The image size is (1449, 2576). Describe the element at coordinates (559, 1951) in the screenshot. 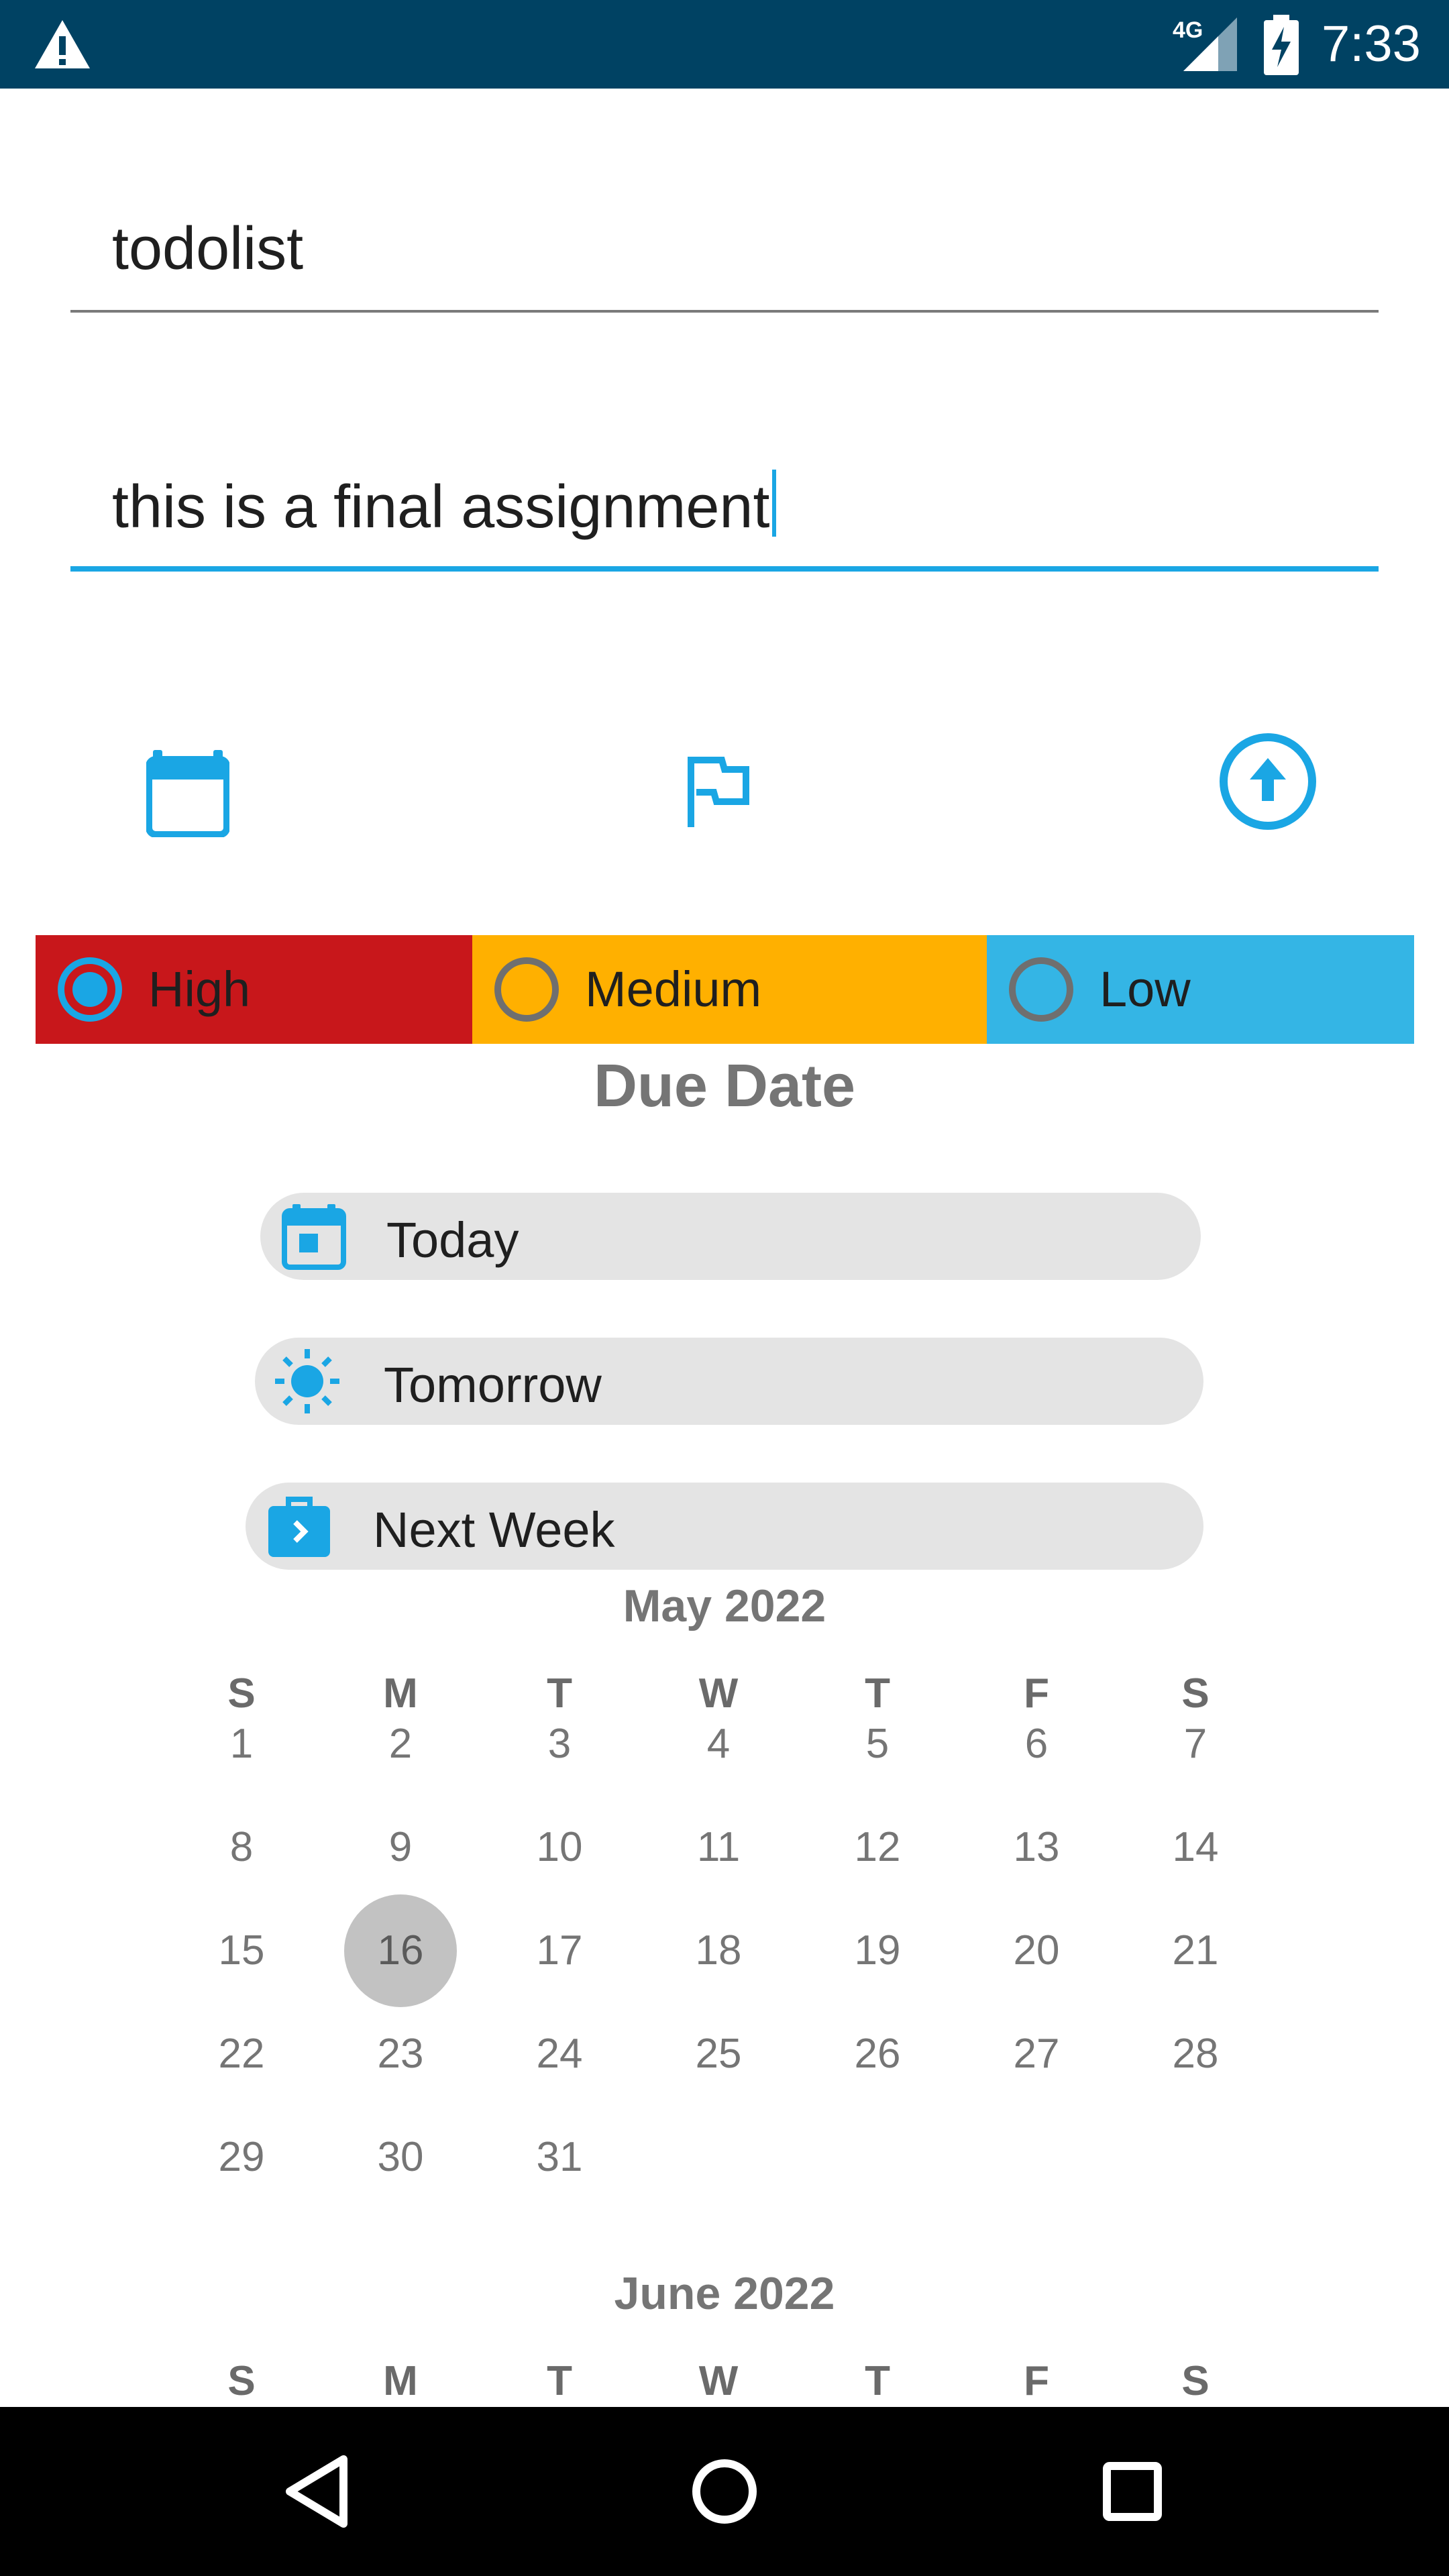

I see `calendar-day: 17` at that location.